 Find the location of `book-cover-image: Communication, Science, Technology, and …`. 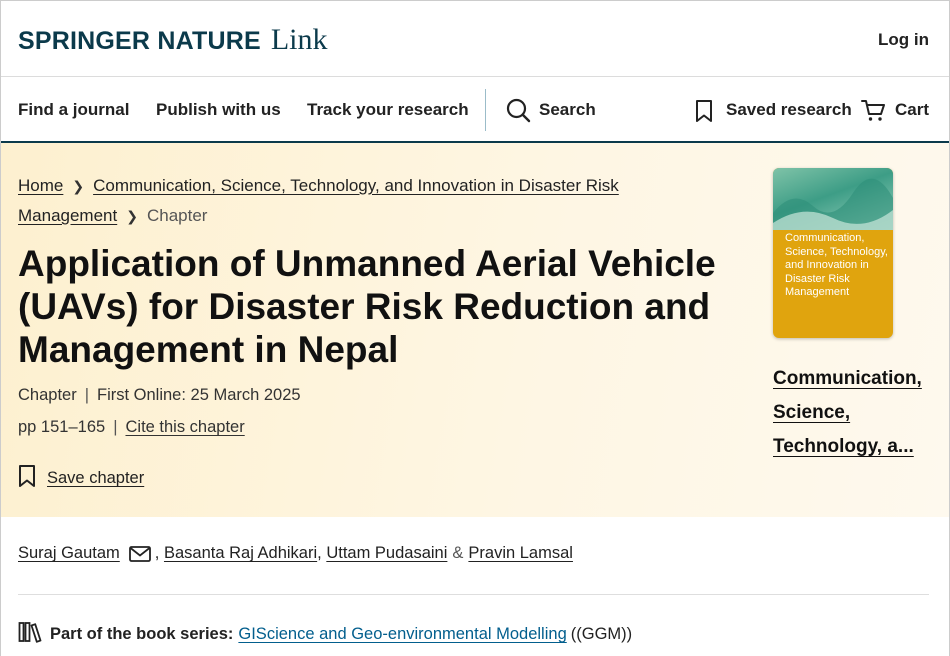

book-cover-image: Communication, Science, Technology, and … is located at coordinates (833, 253).